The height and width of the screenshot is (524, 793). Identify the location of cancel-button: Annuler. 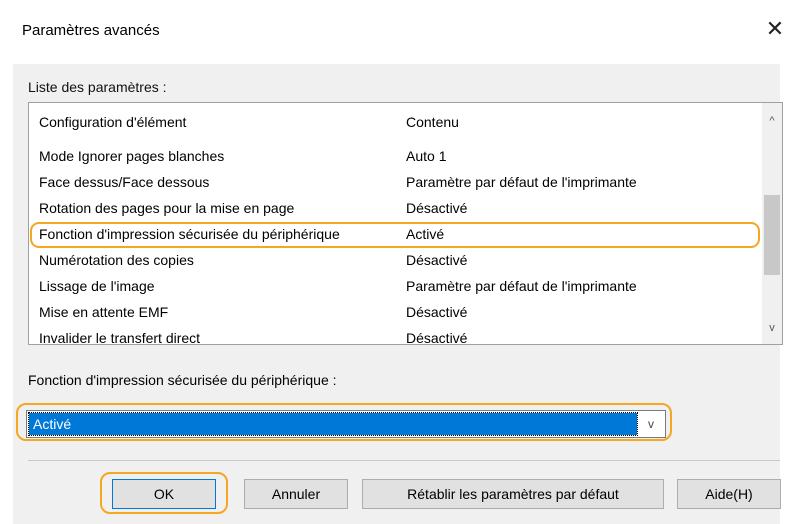
(296, 494).